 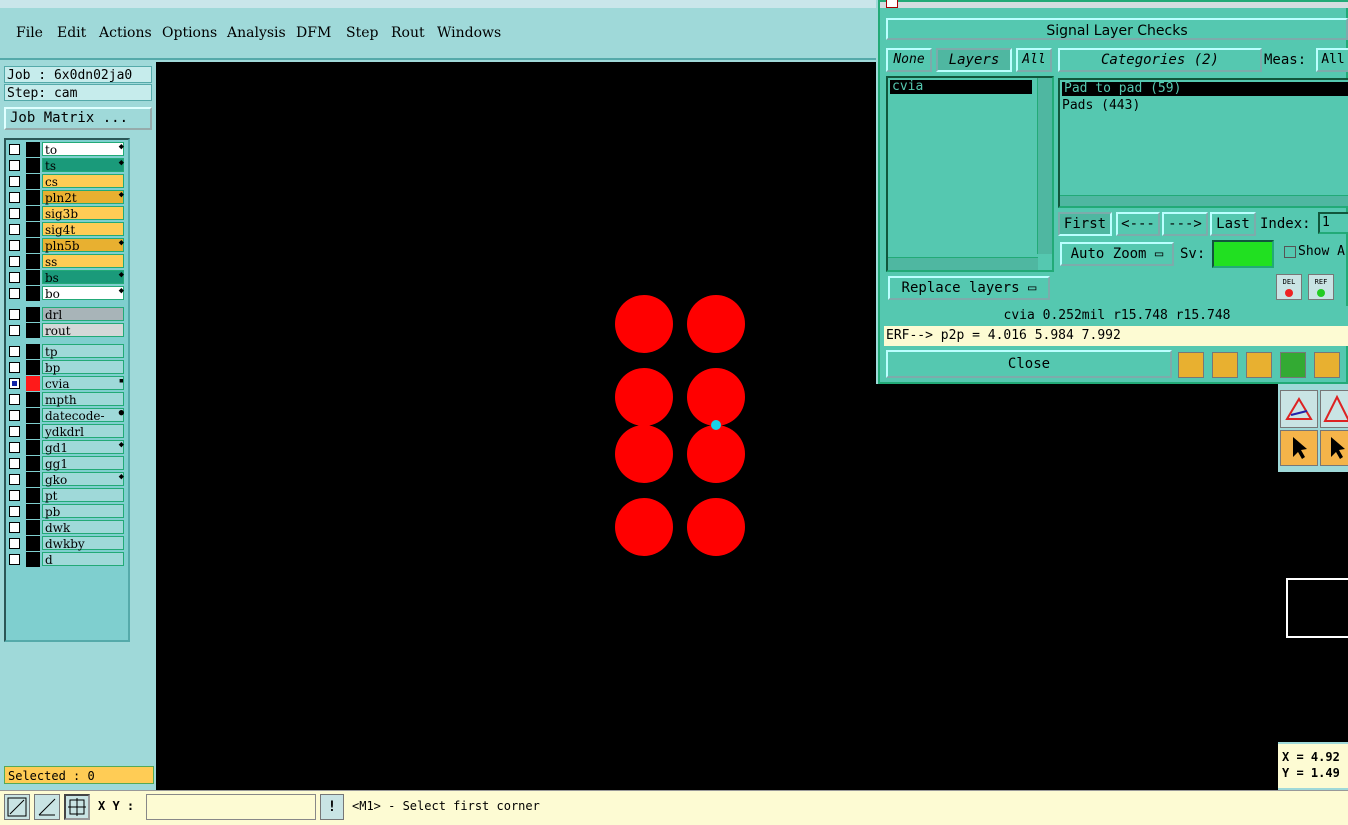 I want to click on del-icon: DEL, so click(x=1289, y=287).